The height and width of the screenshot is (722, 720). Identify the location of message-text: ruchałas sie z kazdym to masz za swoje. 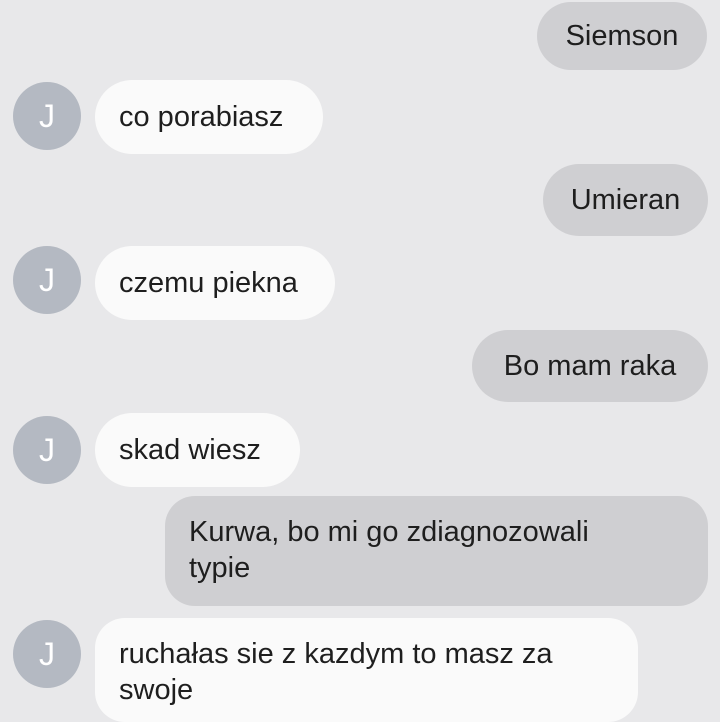
(336, 672).